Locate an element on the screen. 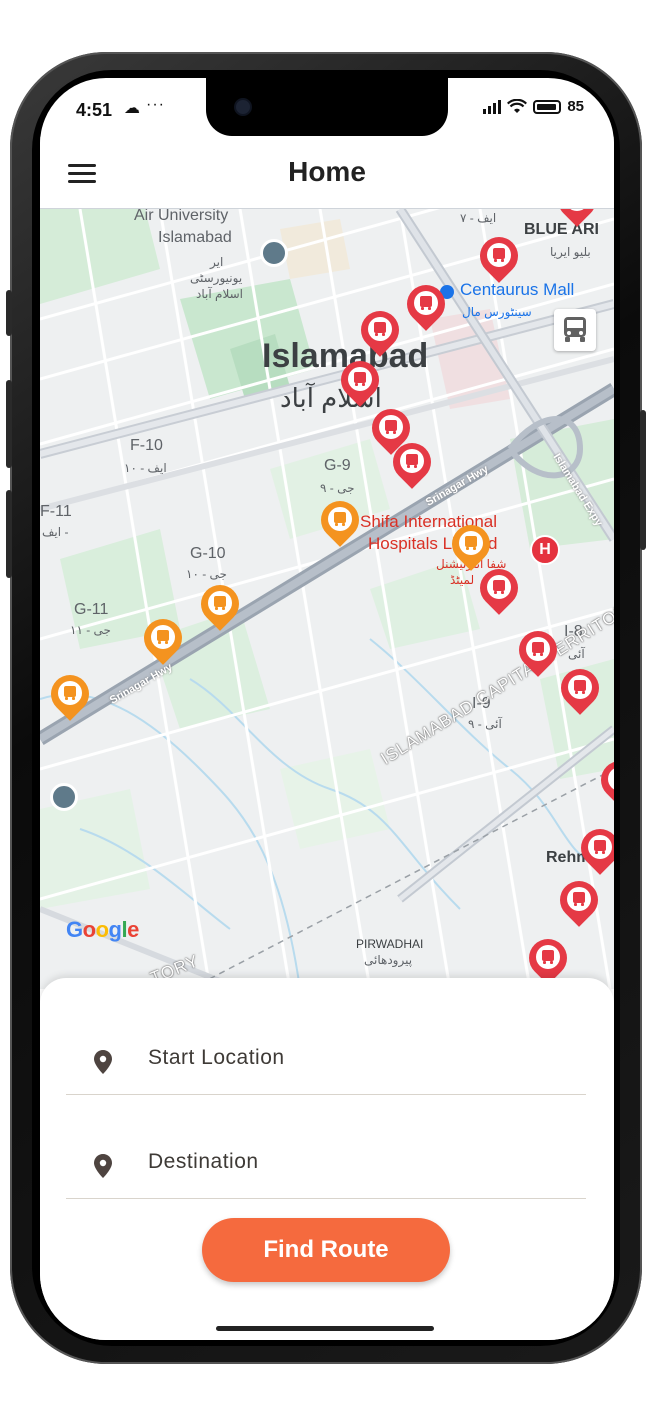 The height and width of the screenshot is (1412, 652). map-label-g9-urdu: جی - ۹ is located at coordinates (337, 488).